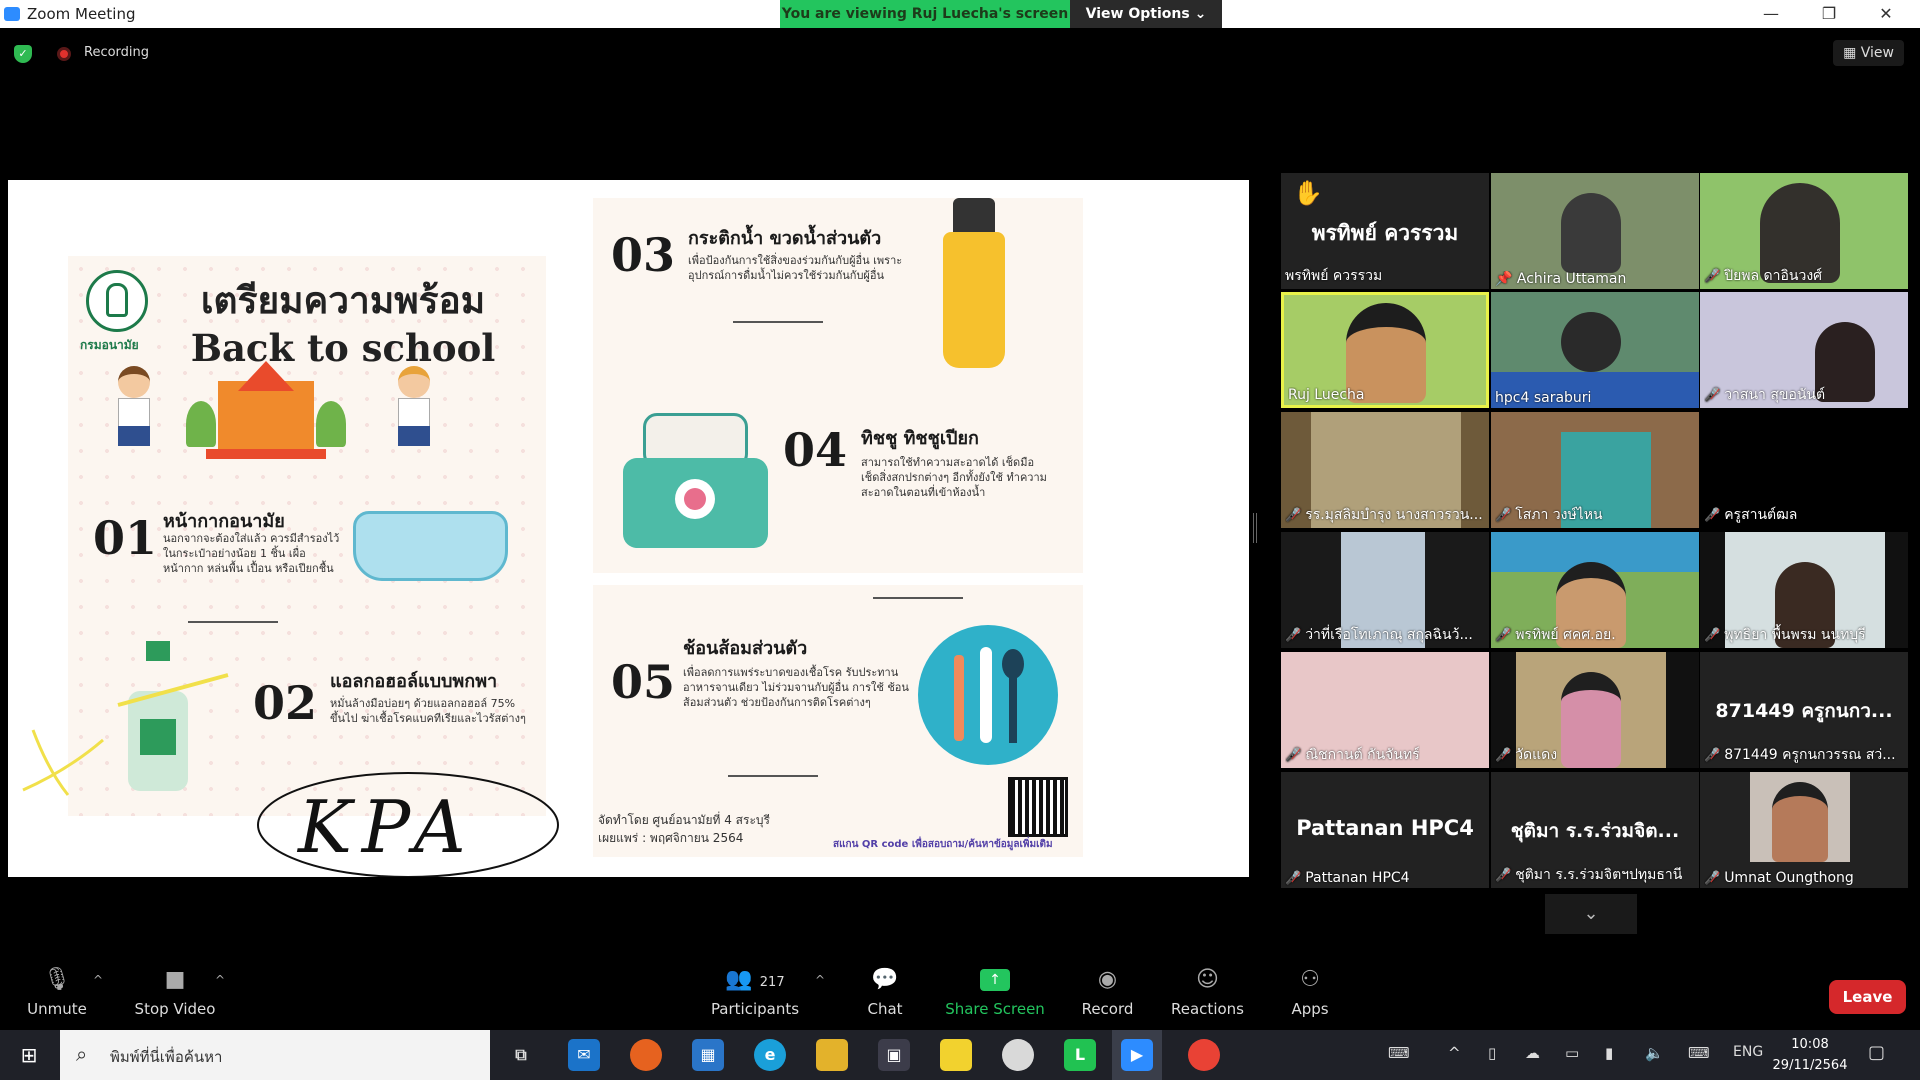 The image size is (1920, 1080). I want to click on participant-name-text: ปิยพล ดาอินวงศ์, so click(1773, 276).